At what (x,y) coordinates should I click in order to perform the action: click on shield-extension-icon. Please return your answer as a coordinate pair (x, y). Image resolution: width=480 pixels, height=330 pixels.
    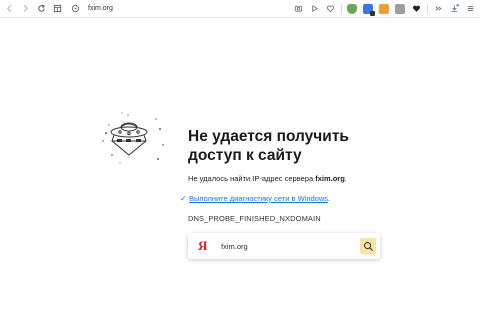
    Looking at the image, I should click on (352, 8).